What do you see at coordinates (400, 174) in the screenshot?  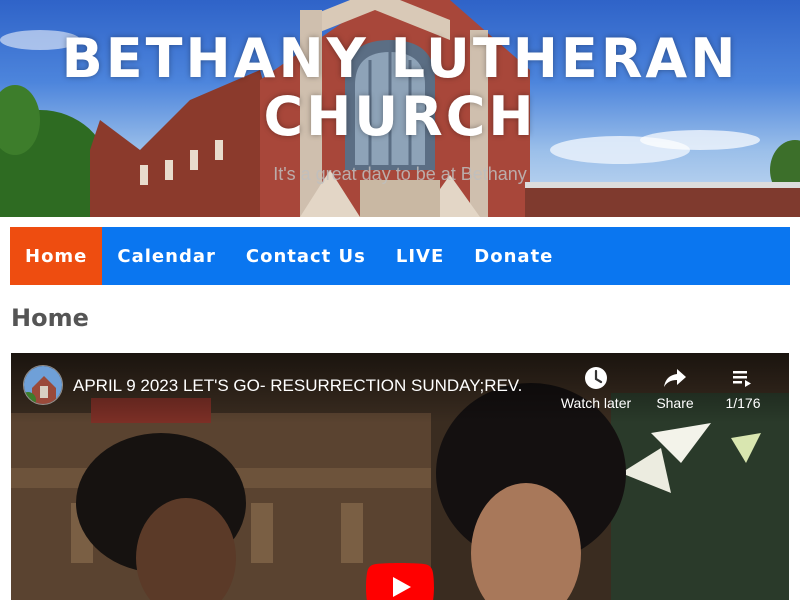 I see `site-tagline: It's a great day to be at Bethany` at bounding box center [400, 174].